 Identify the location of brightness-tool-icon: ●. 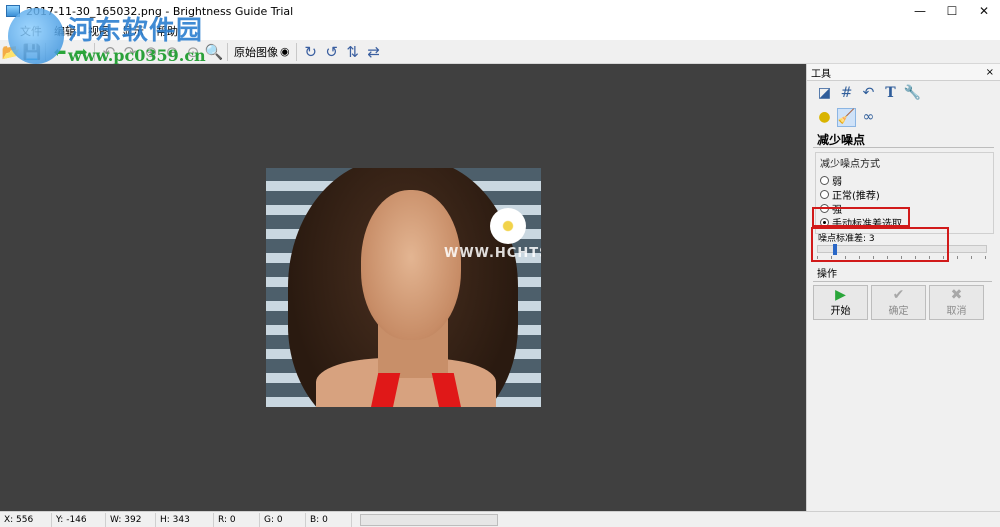
(824, 117).